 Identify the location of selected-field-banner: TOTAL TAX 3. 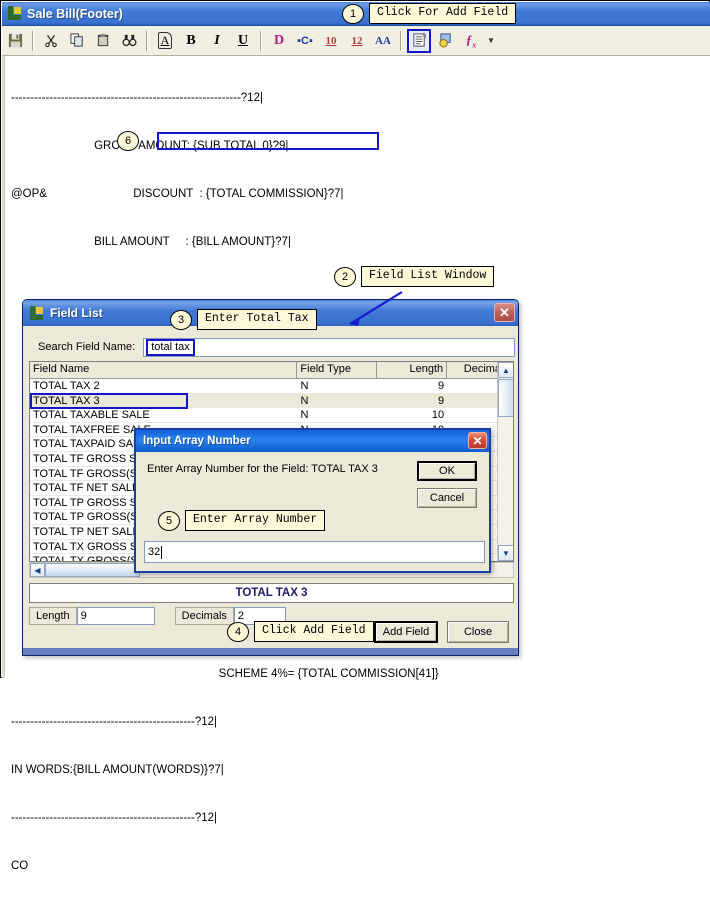
(271, 593).